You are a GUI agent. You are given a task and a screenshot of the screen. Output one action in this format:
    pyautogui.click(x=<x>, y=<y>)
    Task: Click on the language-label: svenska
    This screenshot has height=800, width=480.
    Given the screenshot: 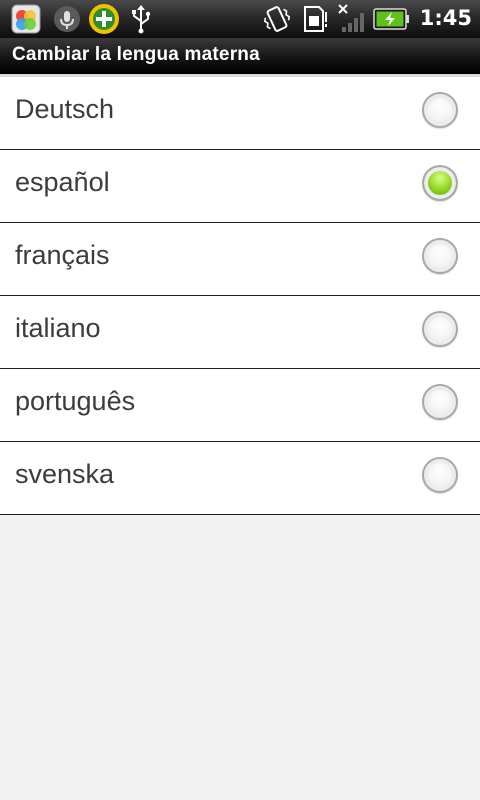 What is the action you would take?
    pyautogui.click(x=65, y=474)
    